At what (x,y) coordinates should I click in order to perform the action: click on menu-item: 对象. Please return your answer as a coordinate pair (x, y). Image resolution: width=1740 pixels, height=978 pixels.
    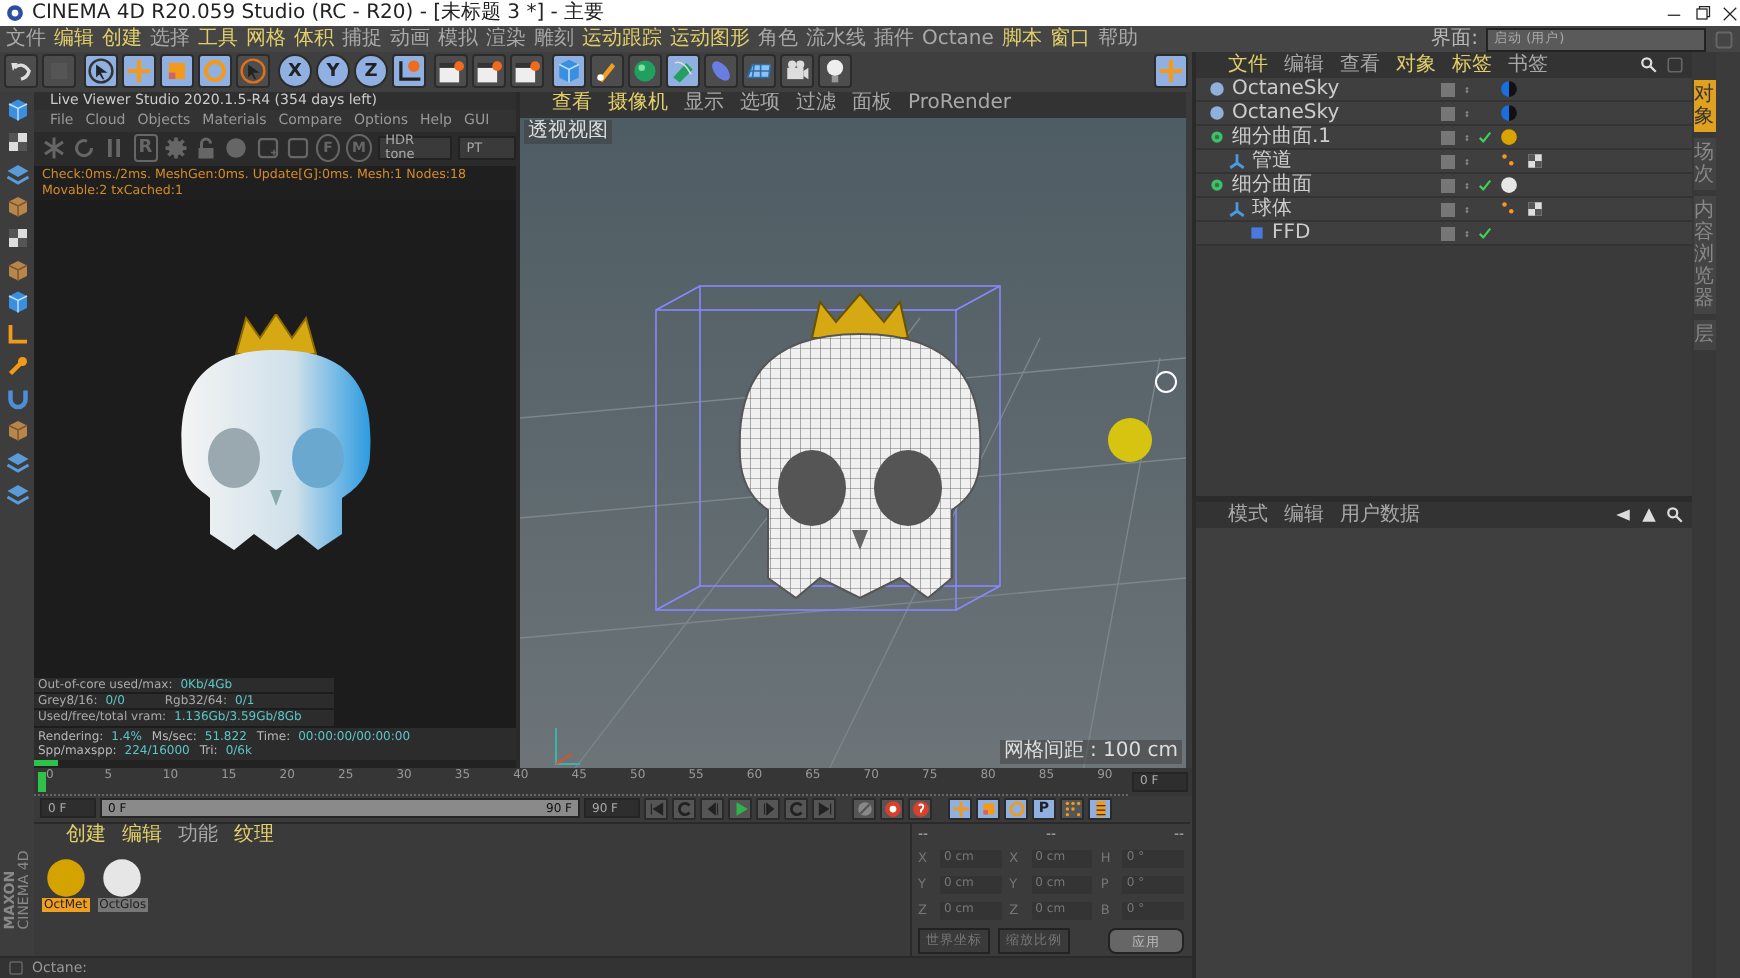
    Looking at the image, I should click on (1416, 65).